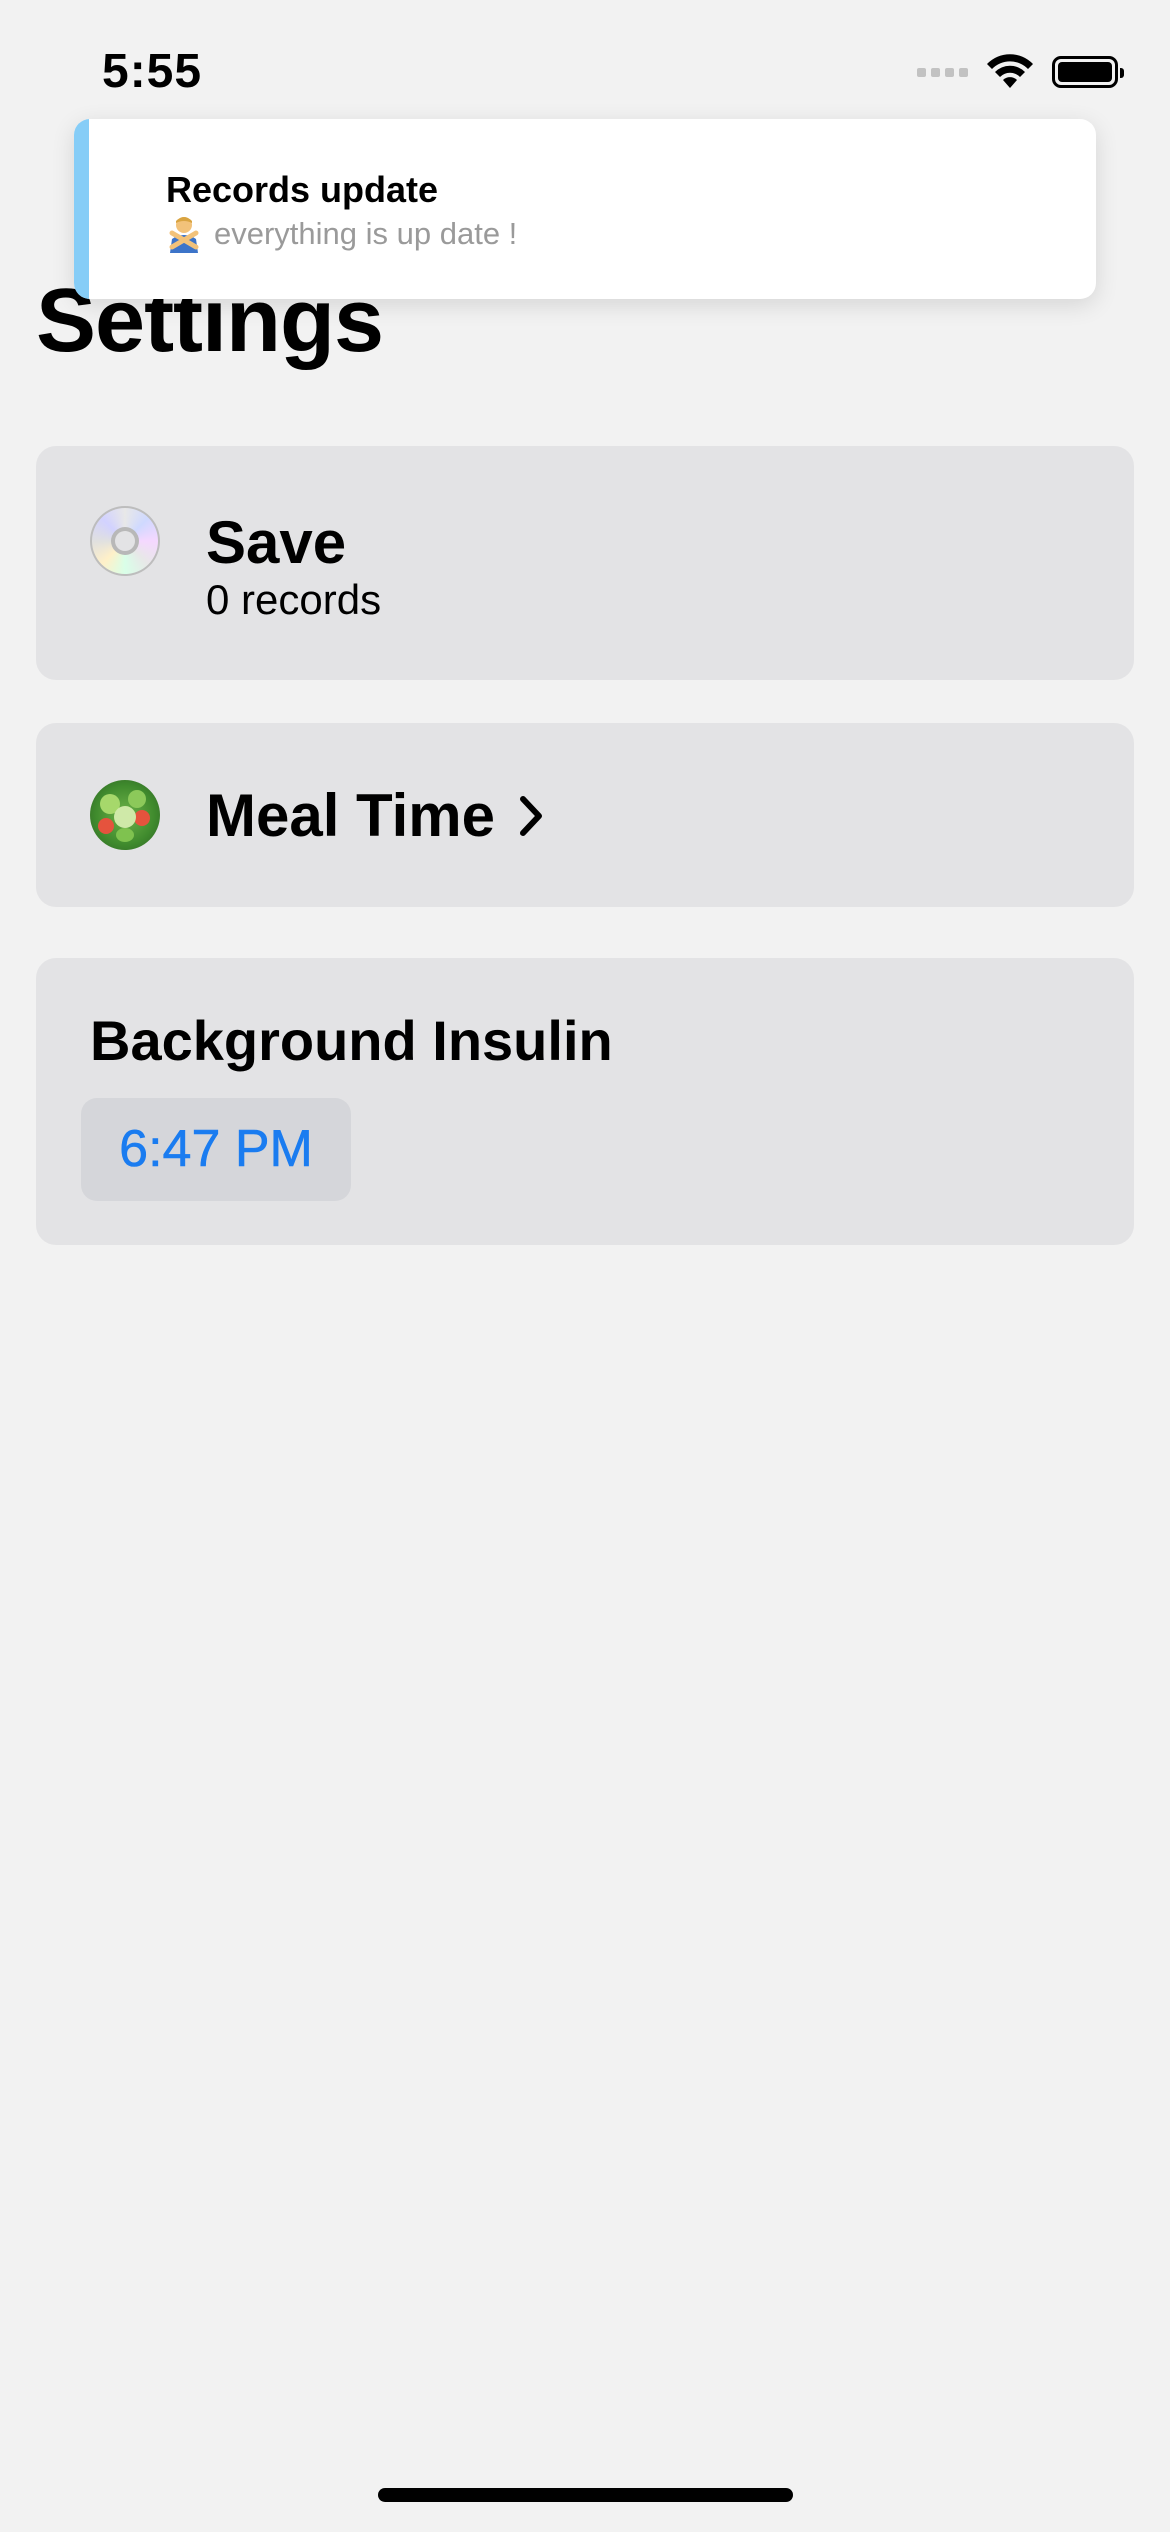  I want to click on toast-title: Records update, so click(302, 189).